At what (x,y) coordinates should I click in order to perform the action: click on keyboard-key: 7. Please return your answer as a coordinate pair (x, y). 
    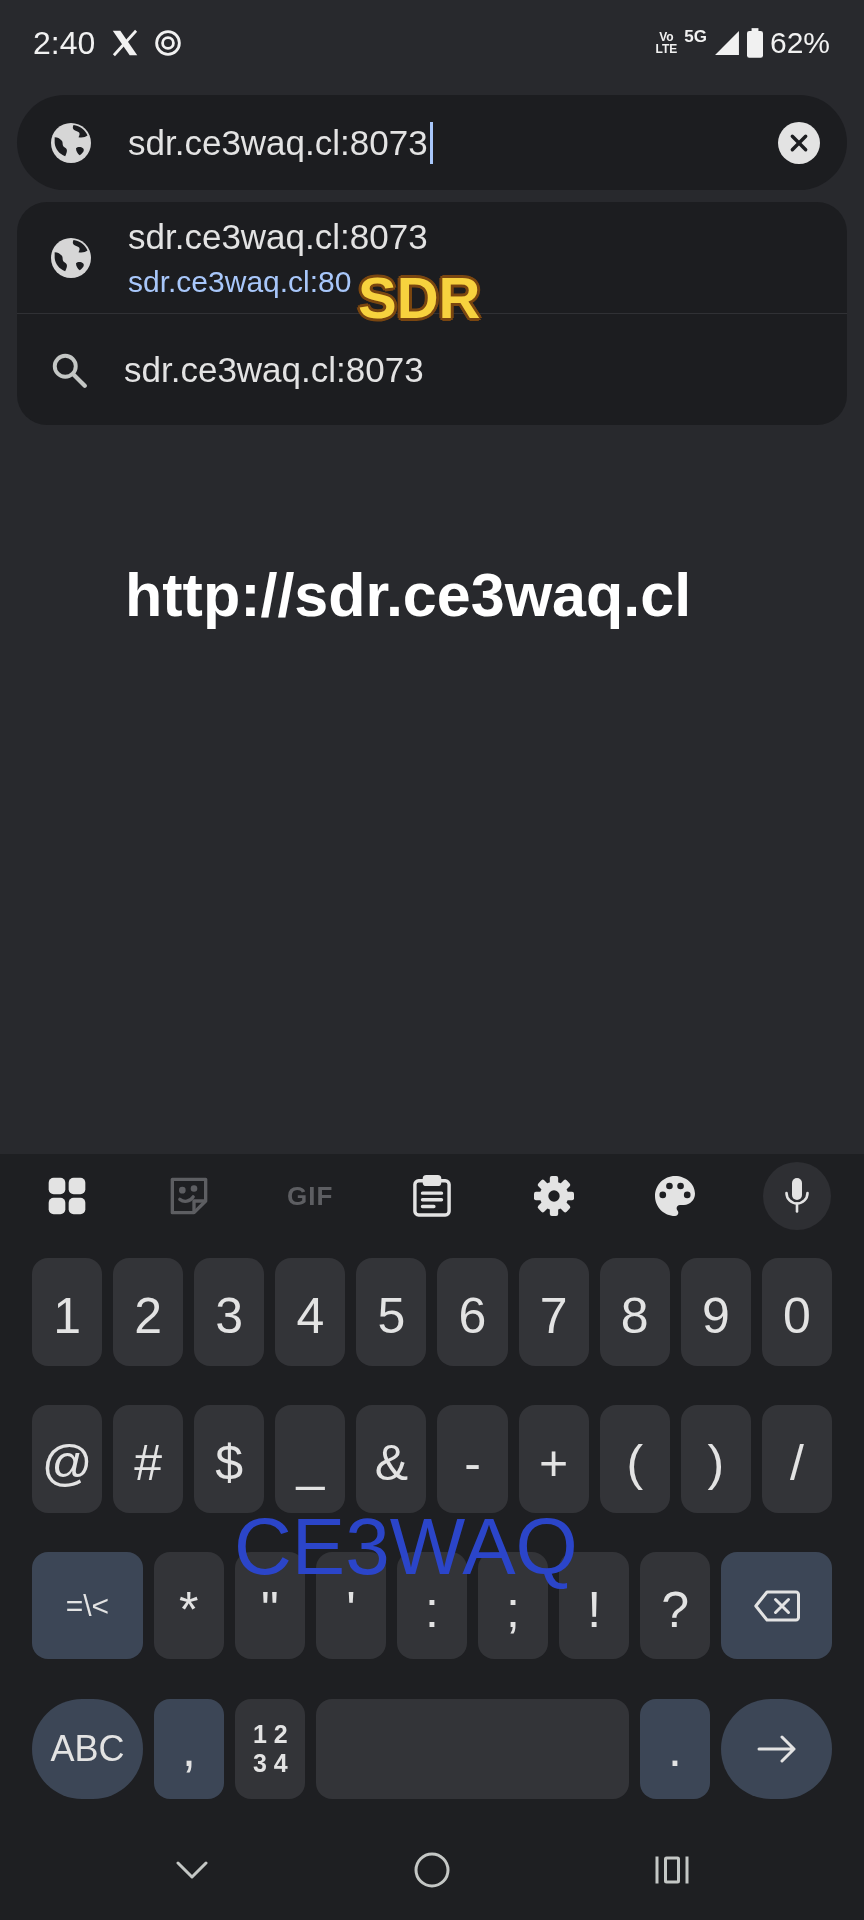
    Looking at the image, I should click on (553, 1312).